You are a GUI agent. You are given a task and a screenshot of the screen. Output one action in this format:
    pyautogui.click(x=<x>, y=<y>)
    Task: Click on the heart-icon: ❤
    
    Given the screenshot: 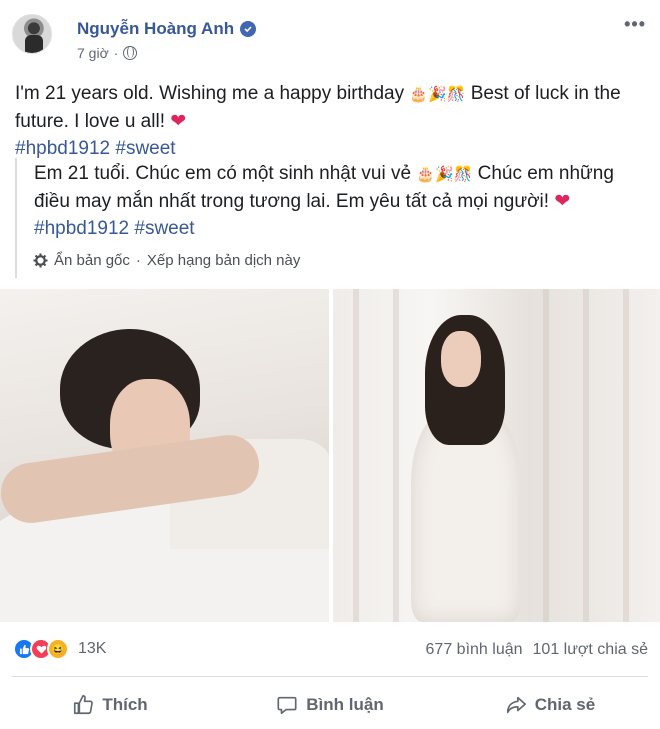 What is the action you would take?
    pyautogui.click(x=178, y=121)
    